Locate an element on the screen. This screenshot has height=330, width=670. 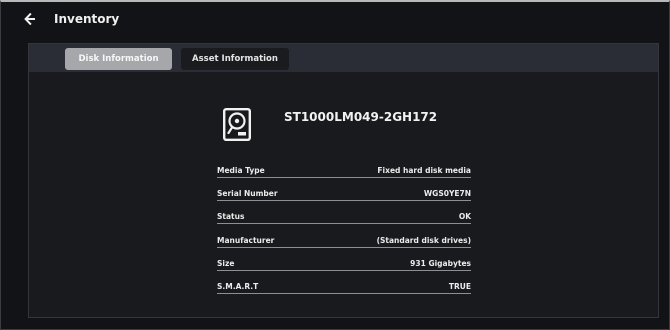
property-value: OK is located at coordinates (464, 217).